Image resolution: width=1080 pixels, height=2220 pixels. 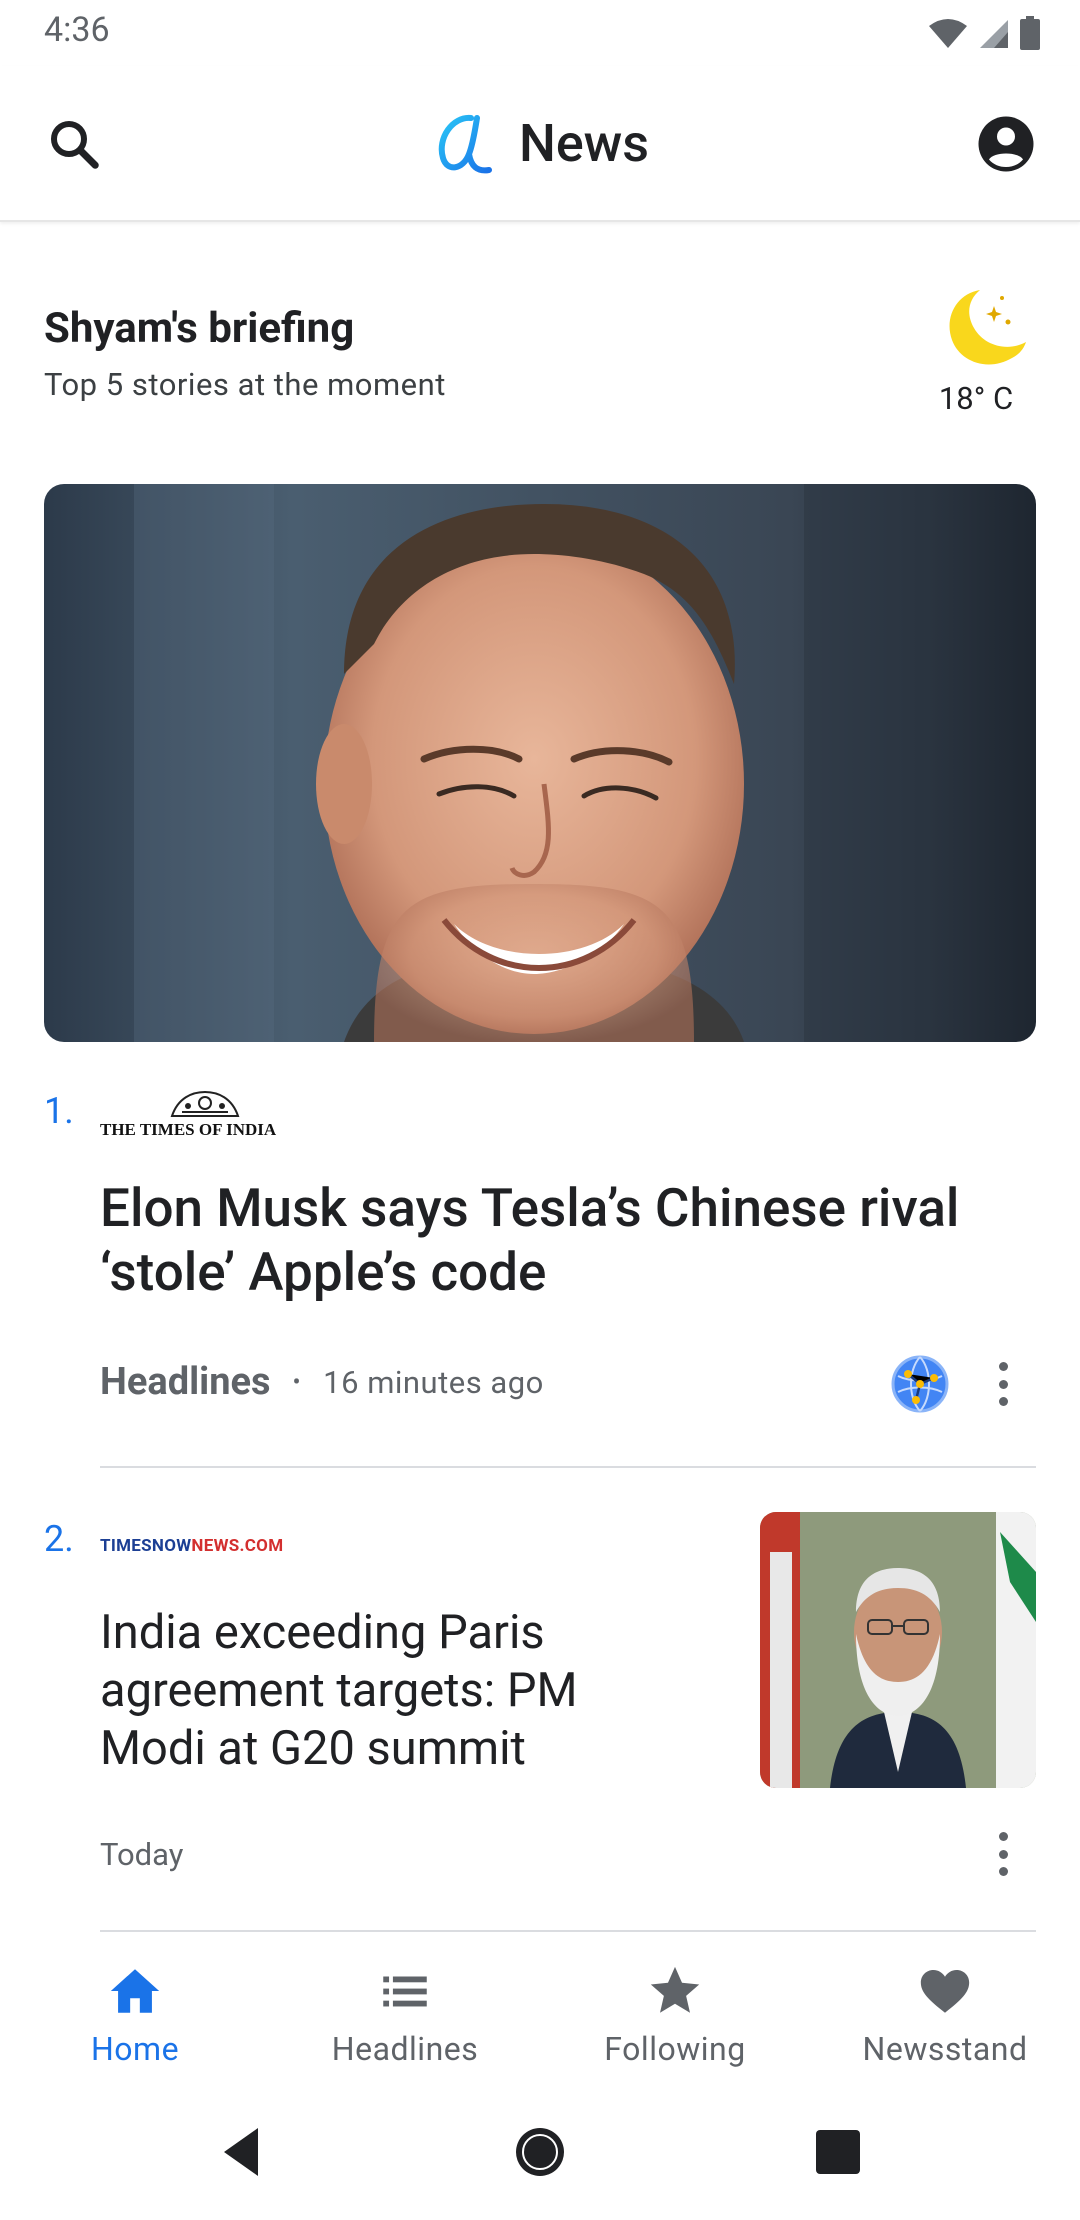 I want to click on story-2-source-part1: TIMESNOW, so click(x=146, y=1546).